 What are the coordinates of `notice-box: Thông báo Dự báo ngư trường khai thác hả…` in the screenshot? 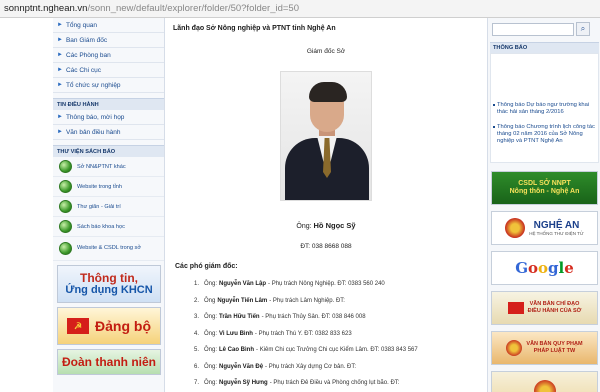 It's located at (544, 108).